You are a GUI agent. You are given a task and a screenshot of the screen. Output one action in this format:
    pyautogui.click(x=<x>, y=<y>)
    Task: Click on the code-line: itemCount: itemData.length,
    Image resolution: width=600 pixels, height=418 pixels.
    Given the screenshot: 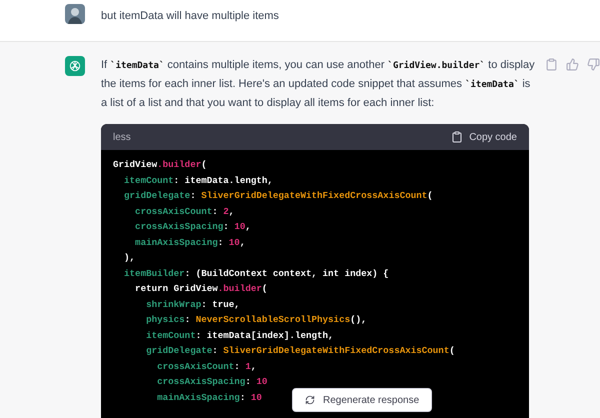 What is the action you would take?
    pyautogui.click(x=198, y=181)
    